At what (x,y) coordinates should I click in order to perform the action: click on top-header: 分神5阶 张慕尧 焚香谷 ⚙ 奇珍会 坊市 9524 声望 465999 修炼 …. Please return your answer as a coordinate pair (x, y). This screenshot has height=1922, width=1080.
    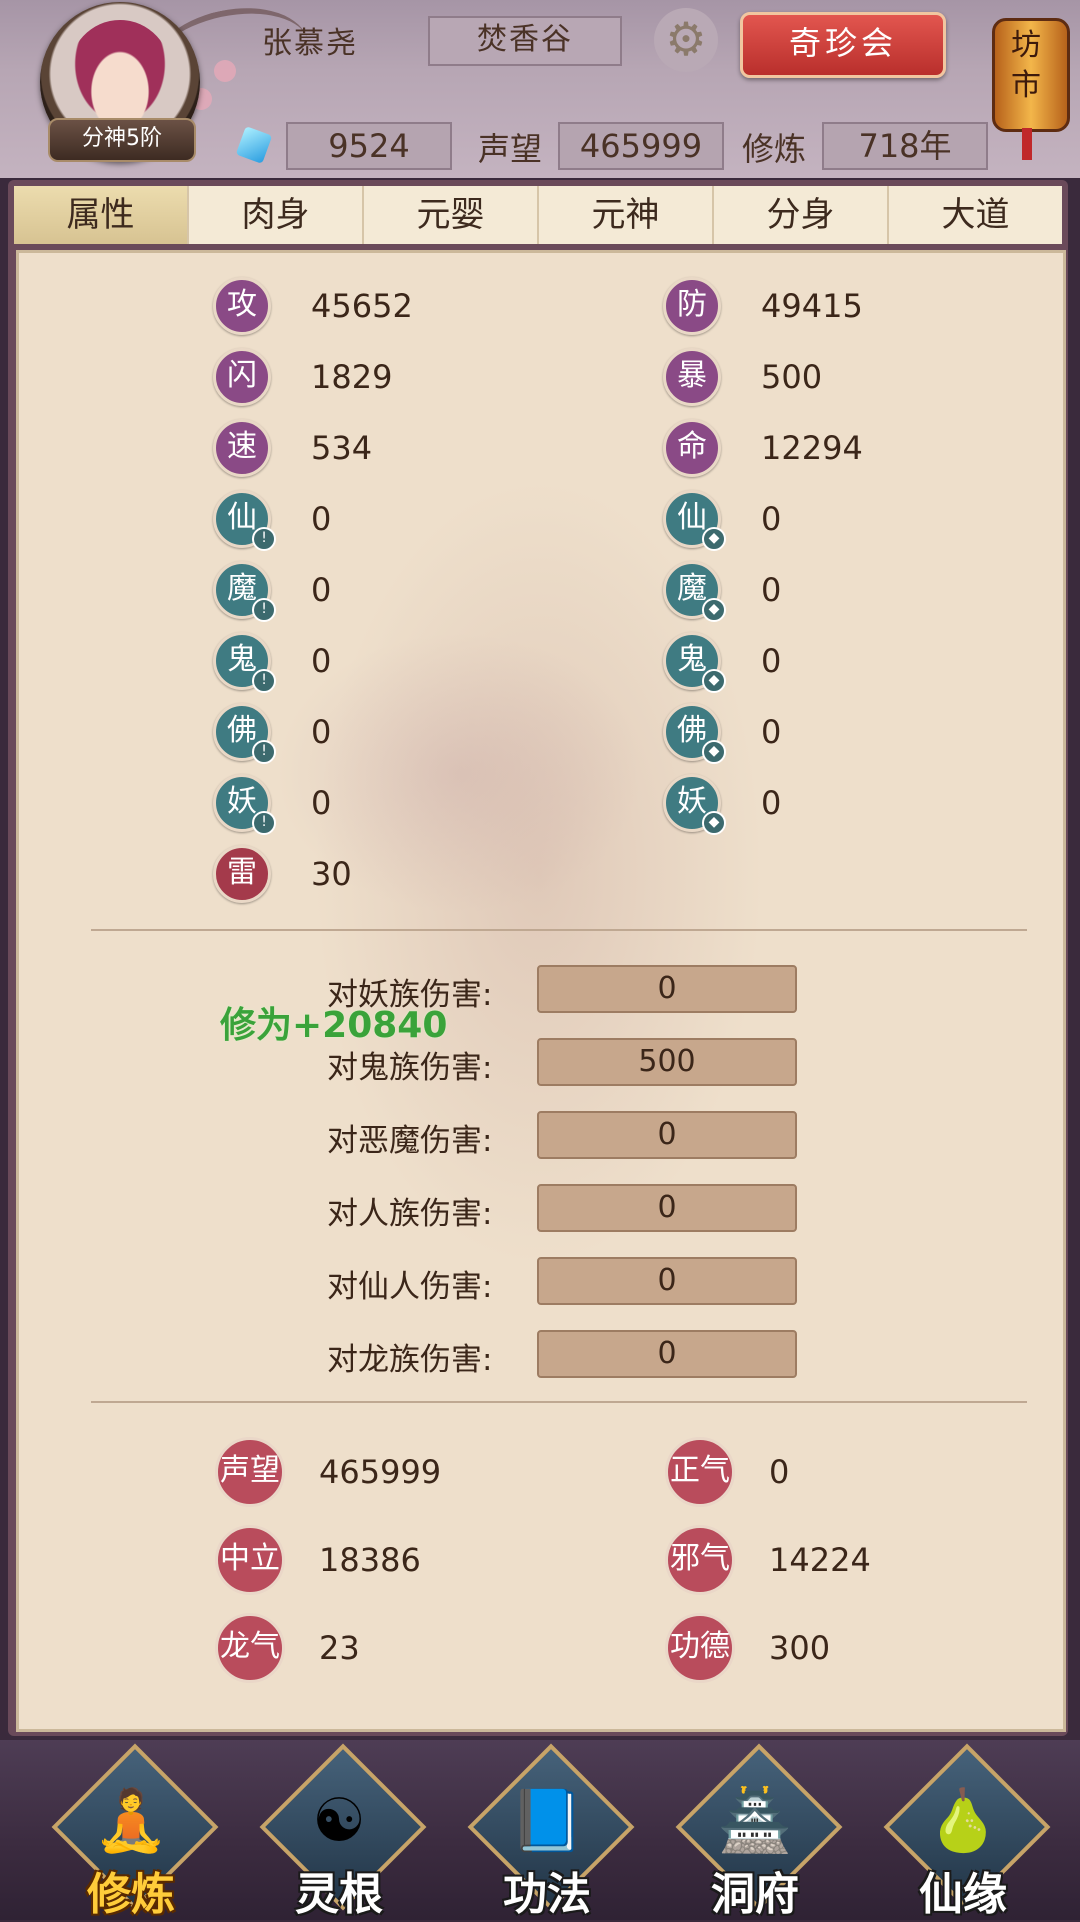
    Looking at the image, I should click on (540, 89).